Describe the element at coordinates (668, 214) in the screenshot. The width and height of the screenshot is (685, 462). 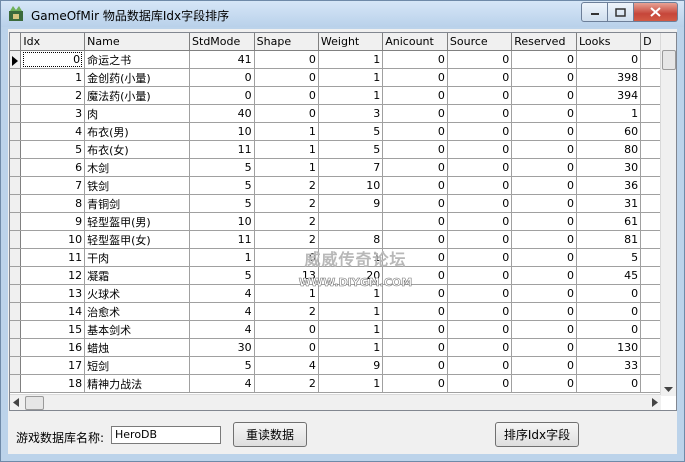
I see `vertical-scrollbar` at that location.